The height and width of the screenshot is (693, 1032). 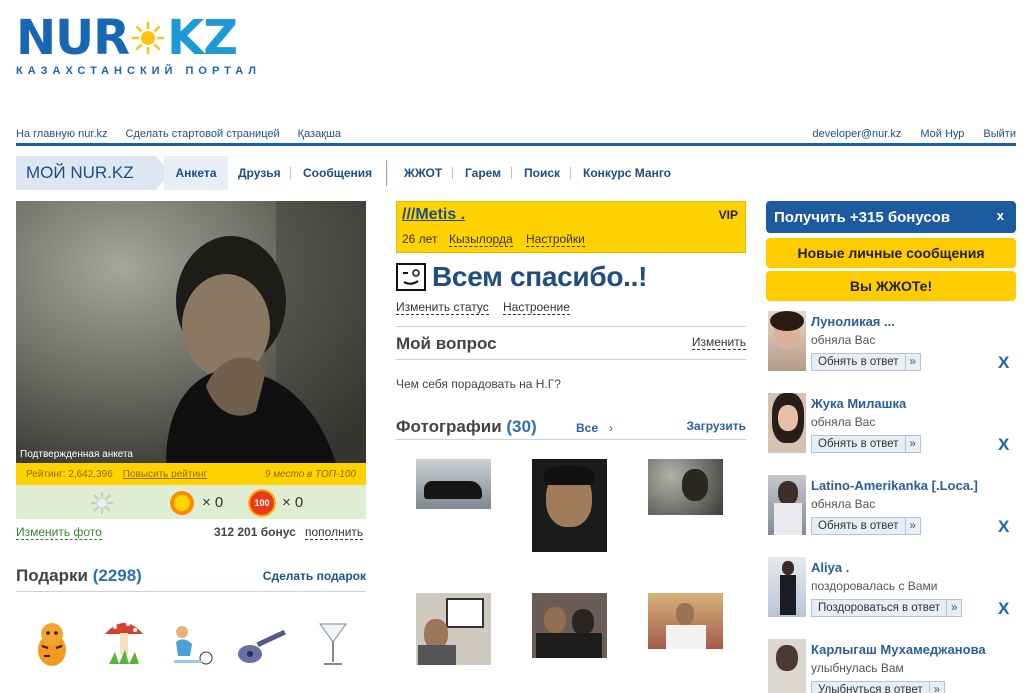 I want to click on profile-photo: Подтвержденная анкета, so click(x=191, y=332).